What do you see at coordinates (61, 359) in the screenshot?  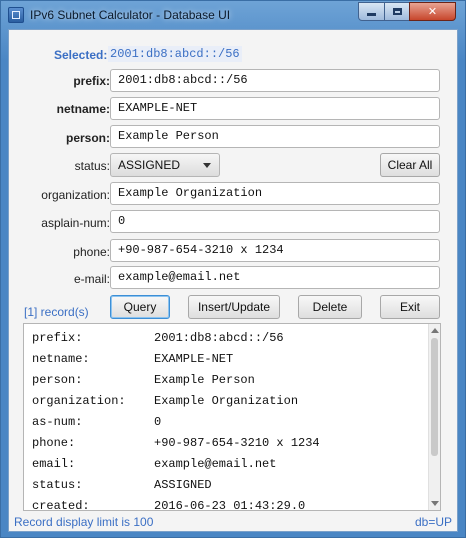 I see `detail-key: netname:` at bounding box center [61, 359].